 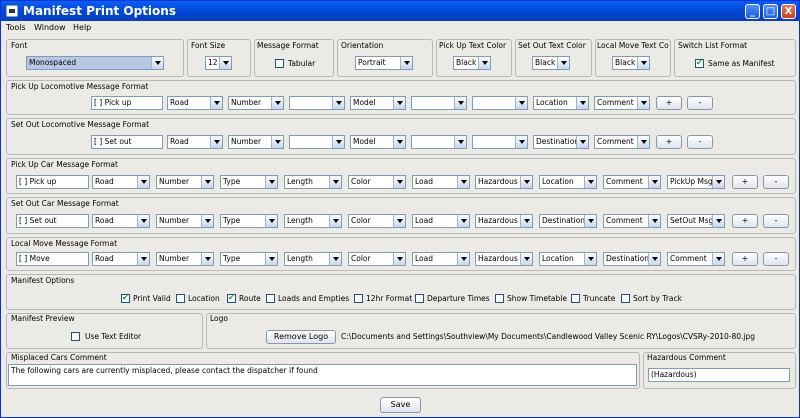 What do you see at coordinates (384, 63) in the screenshot?
I see `orientation-combo: Portrait` at bounding box center [384, 63].